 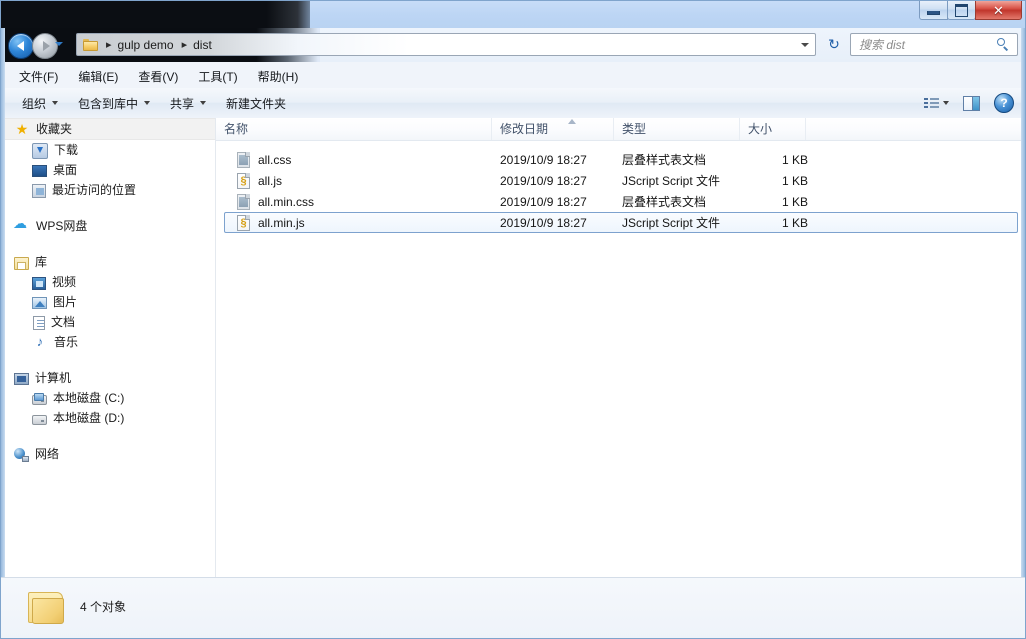 I want to click on sidebar-item-label: 图片, so click(x=65, y=302).